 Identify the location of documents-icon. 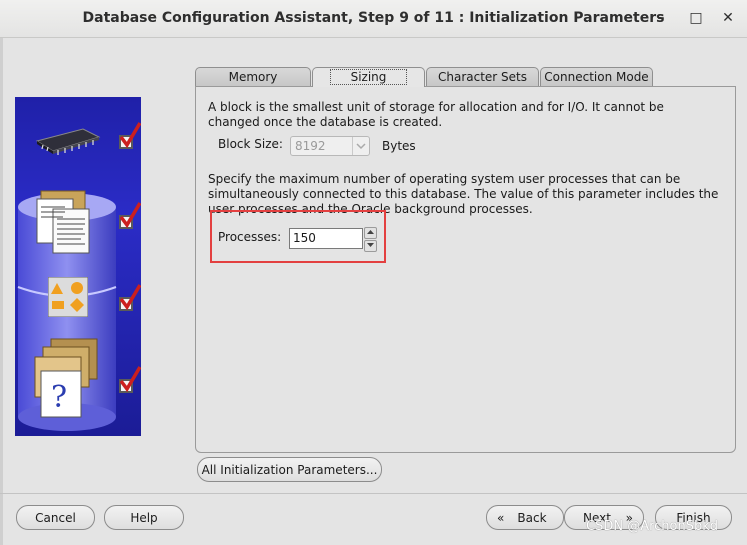
(63, 222).